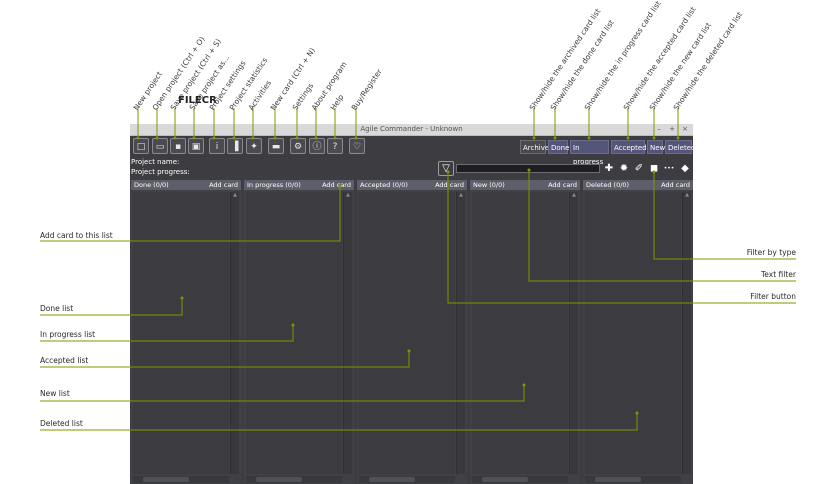  I want to click on wrench-icon: ✐, so click(639, 168).